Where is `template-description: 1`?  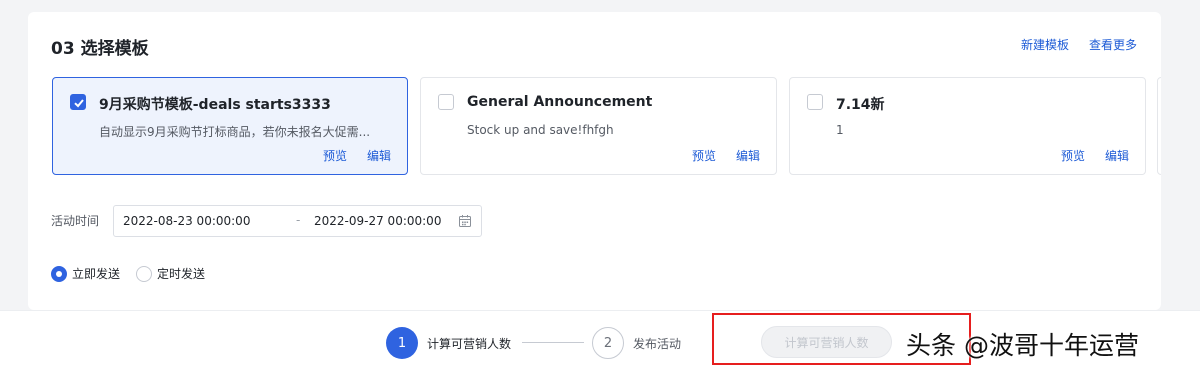 template-description: 1 is located at coordinates (840, 130).